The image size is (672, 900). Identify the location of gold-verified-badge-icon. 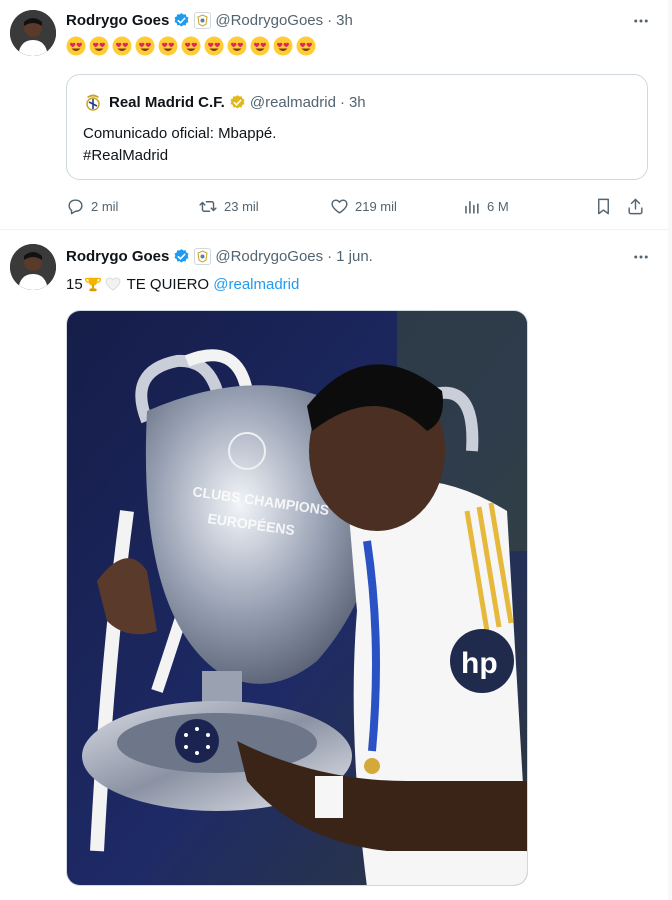
(237, 102).